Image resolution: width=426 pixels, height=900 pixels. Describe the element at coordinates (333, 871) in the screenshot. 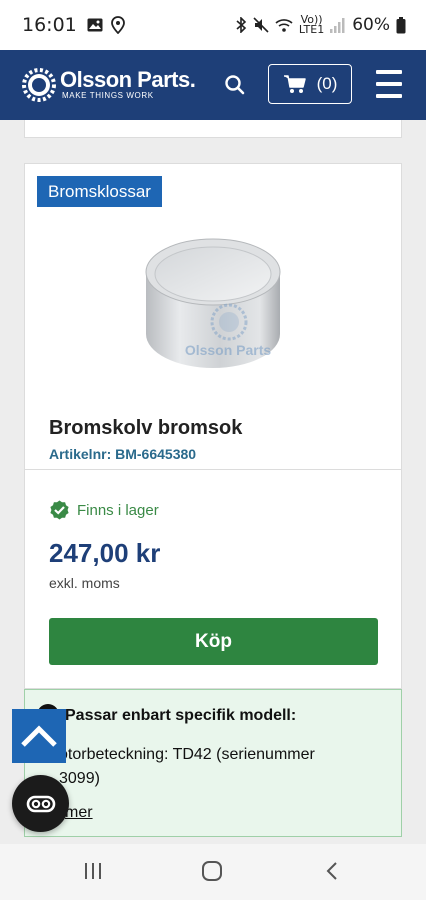

I see `back-icon` at that location.